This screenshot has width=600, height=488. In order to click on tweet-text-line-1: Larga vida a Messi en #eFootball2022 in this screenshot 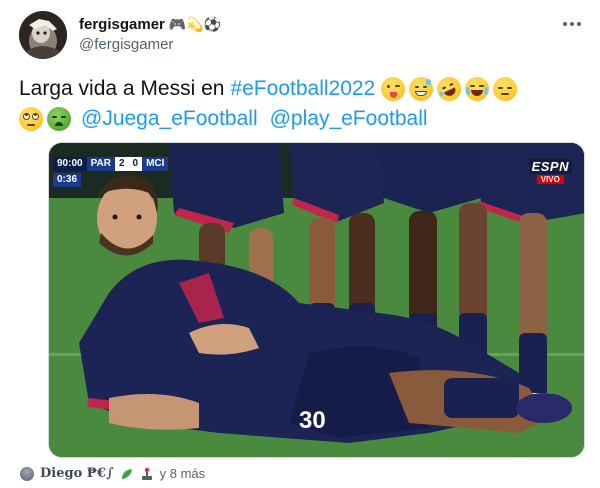, I will do `click(304, 89)`.